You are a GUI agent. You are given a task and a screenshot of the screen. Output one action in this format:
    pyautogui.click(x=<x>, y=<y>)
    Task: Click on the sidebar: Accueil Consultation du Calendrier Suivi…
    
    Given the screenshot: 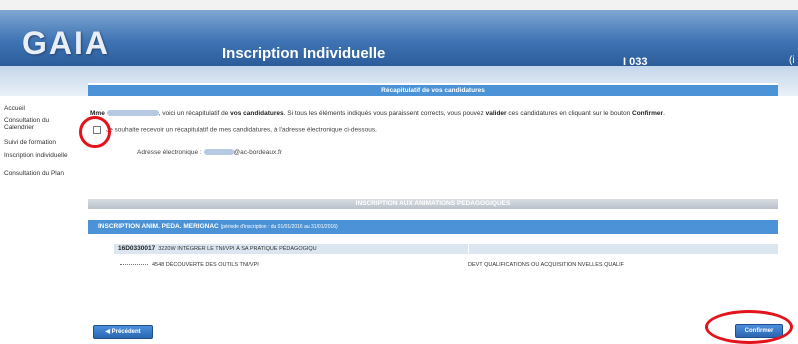 What is the action you would take?
    pyautogui.click(x=40, y=218)
    